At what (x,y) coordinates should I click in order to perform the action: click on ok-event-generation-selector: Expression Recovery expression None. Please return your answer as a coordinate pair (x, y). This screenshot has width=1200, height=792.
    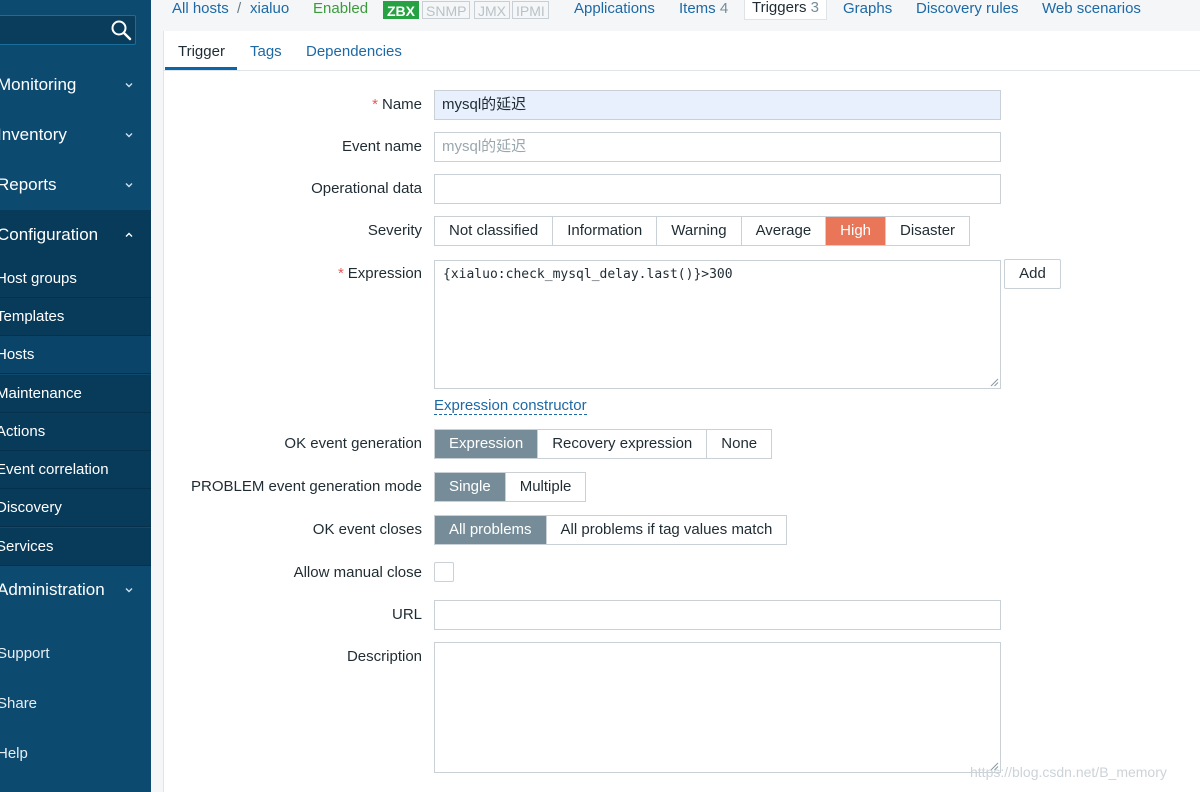
    Looking at the image, I should click on (603, 444).